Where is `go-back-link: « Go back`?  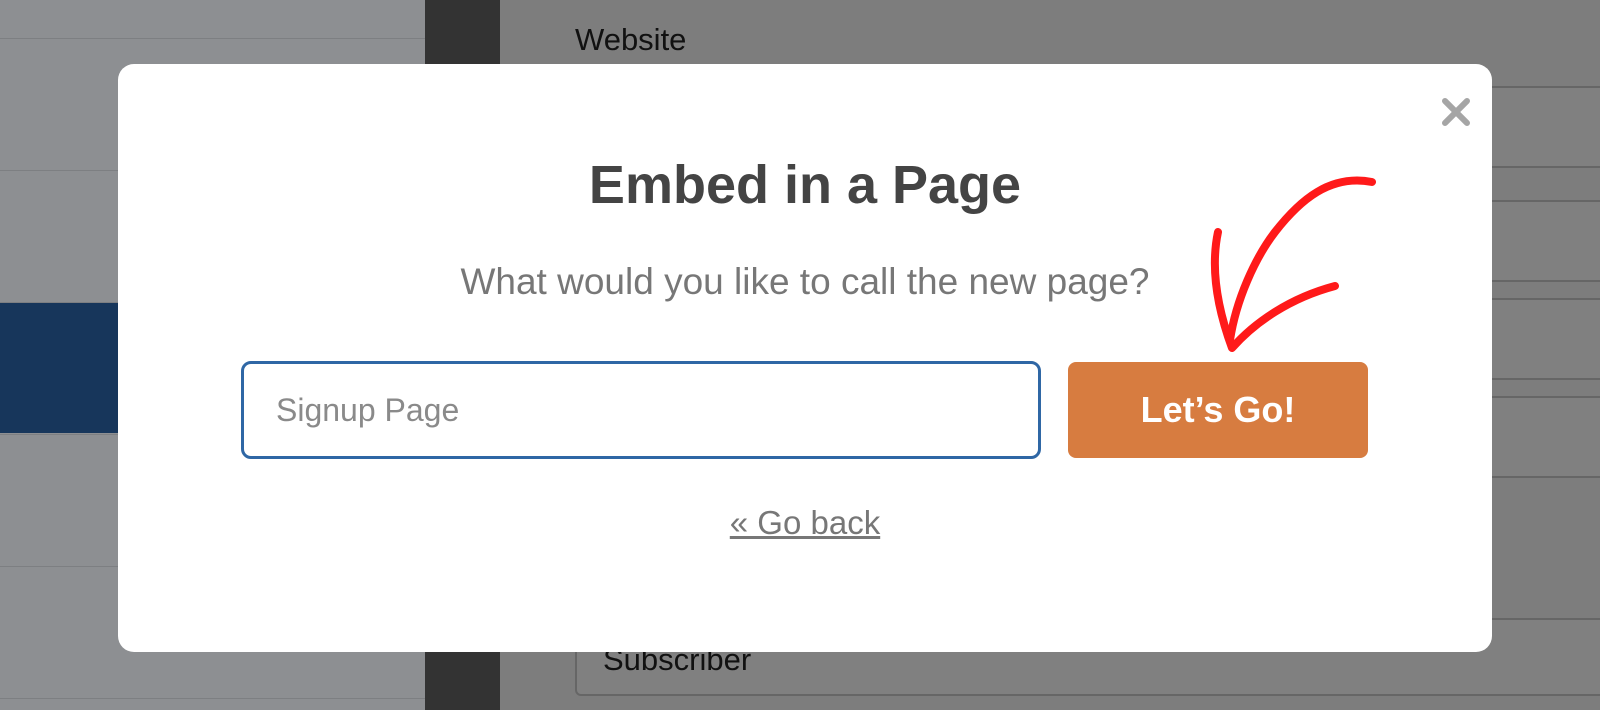
go-back-link: « Go back is located at coordinates (805, 523).